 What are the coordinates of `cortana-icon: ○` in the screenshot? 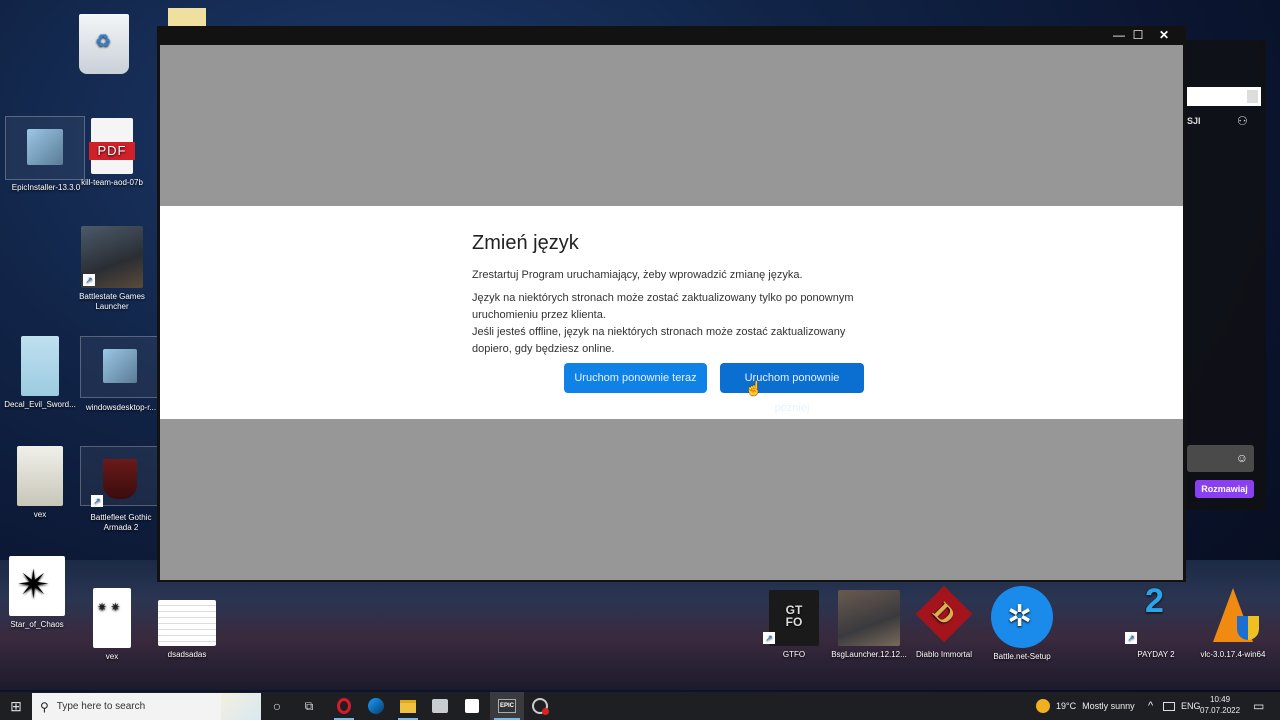 It's located at (277, 706).